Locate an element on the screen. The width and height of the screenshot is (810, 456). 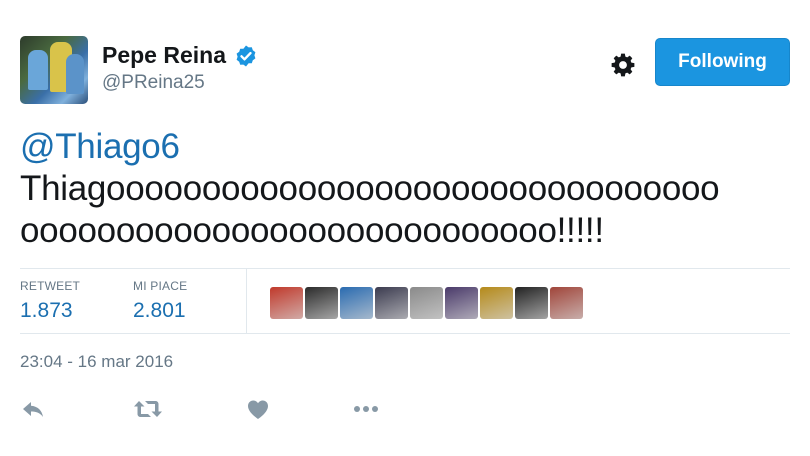
avatar is located at coordinates (54, 70).